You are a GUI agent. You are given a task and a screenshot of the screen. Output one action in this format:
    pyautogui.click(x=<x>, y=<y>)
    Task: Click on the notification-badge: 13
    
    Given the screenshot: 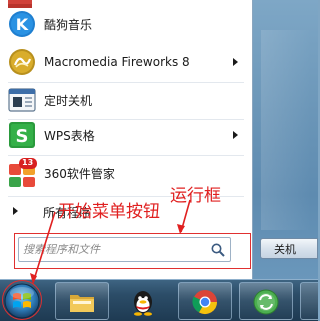 What is the action you would take?
    pyautogui.click(x=28, y=162)
    